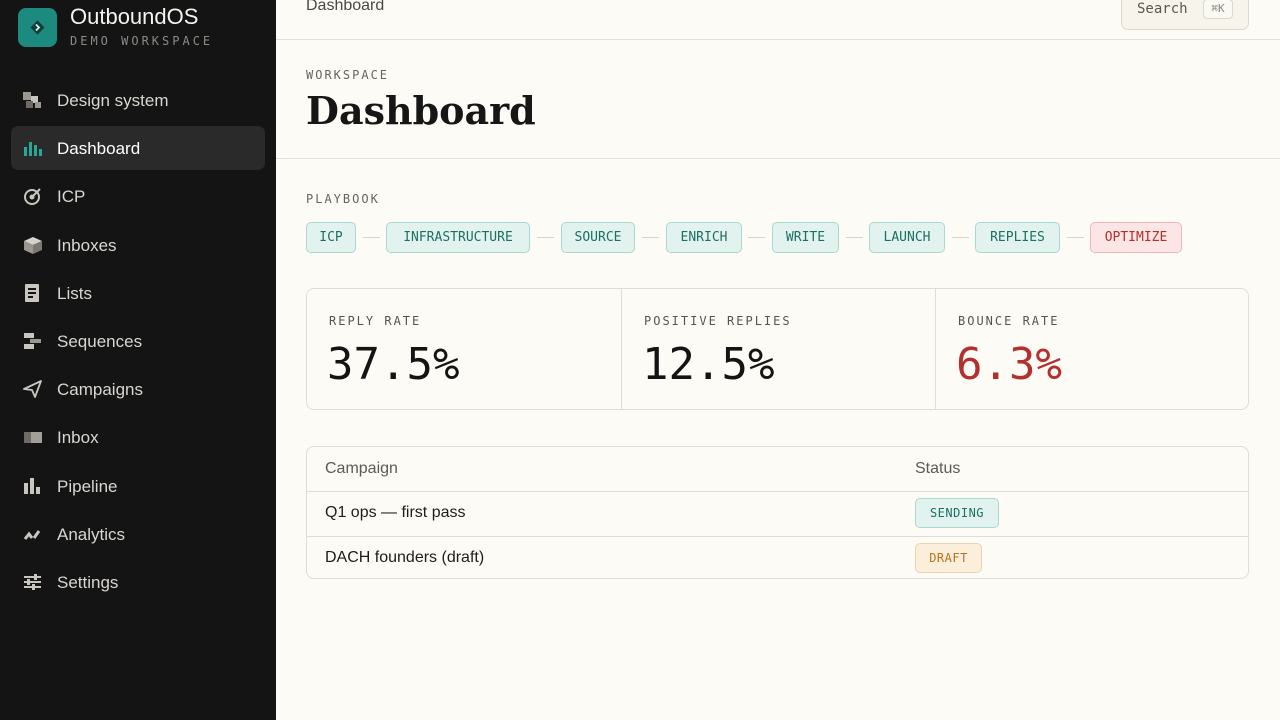 This screenshot has width=1280, height=720. What do you see at coordinates (138, 582) in the screenshot?
I see `sidebar-item-settings: Settings` at bounding box center [138, 582].